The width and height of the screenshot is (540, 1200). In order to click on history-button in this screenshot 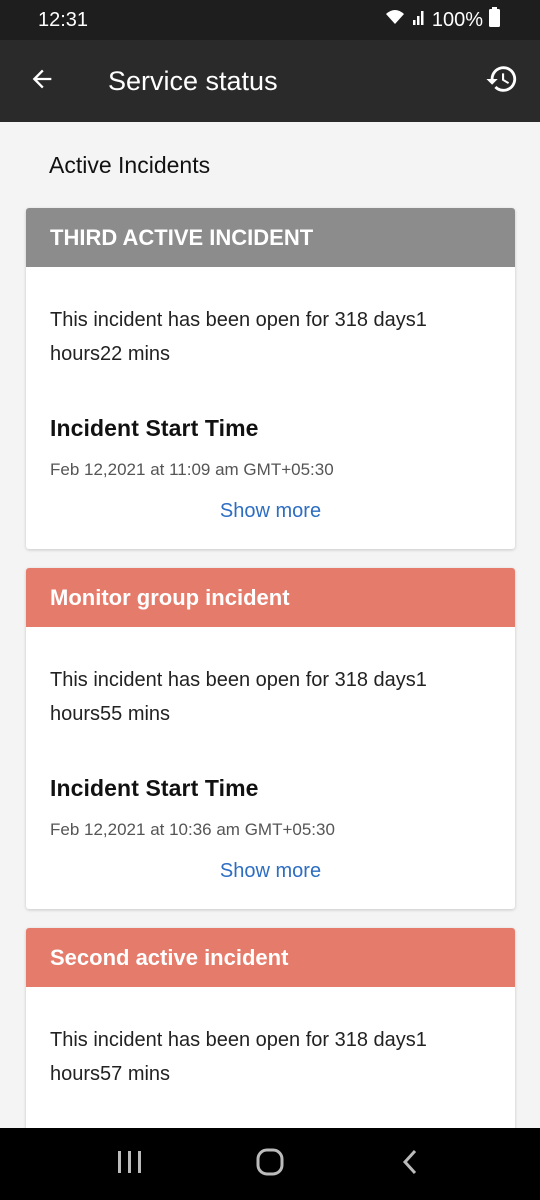, I will do `click(502, 81)`.